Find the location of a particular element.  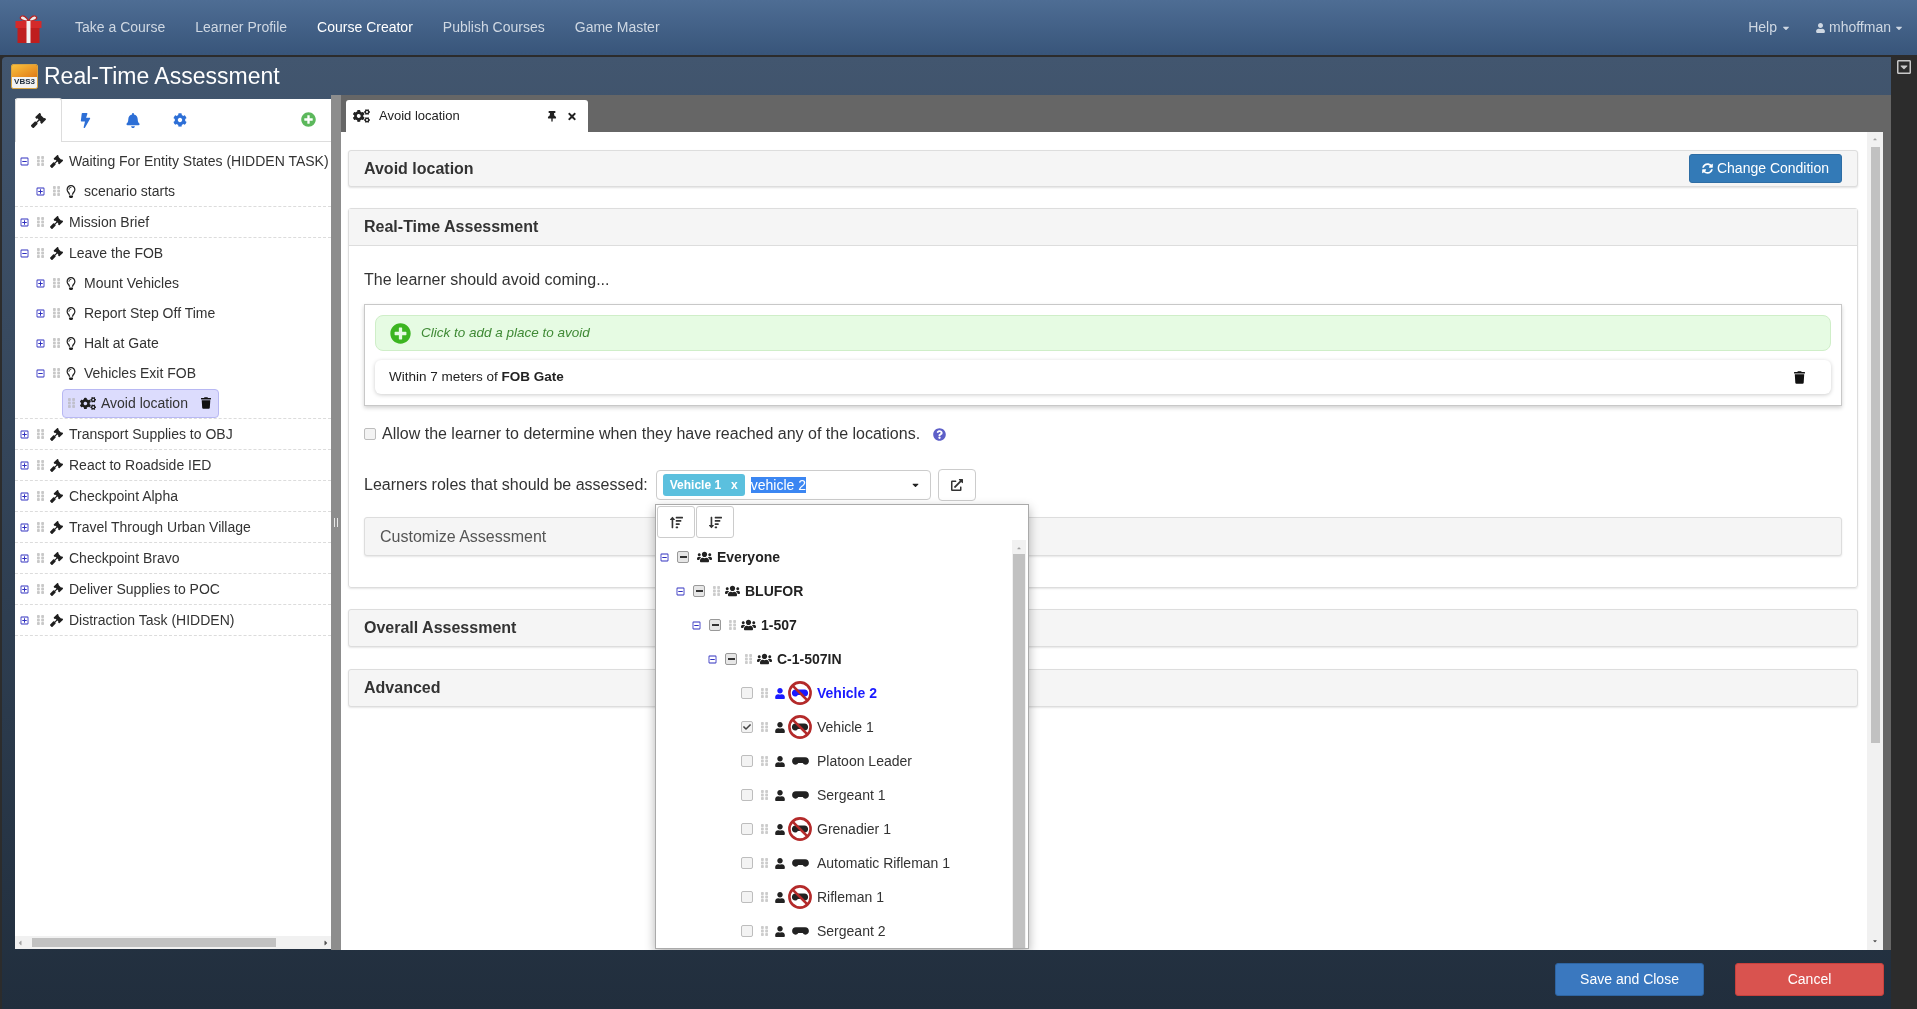

roles-label: Learners roles that should be assessed: is located at coordinates (506, 485).